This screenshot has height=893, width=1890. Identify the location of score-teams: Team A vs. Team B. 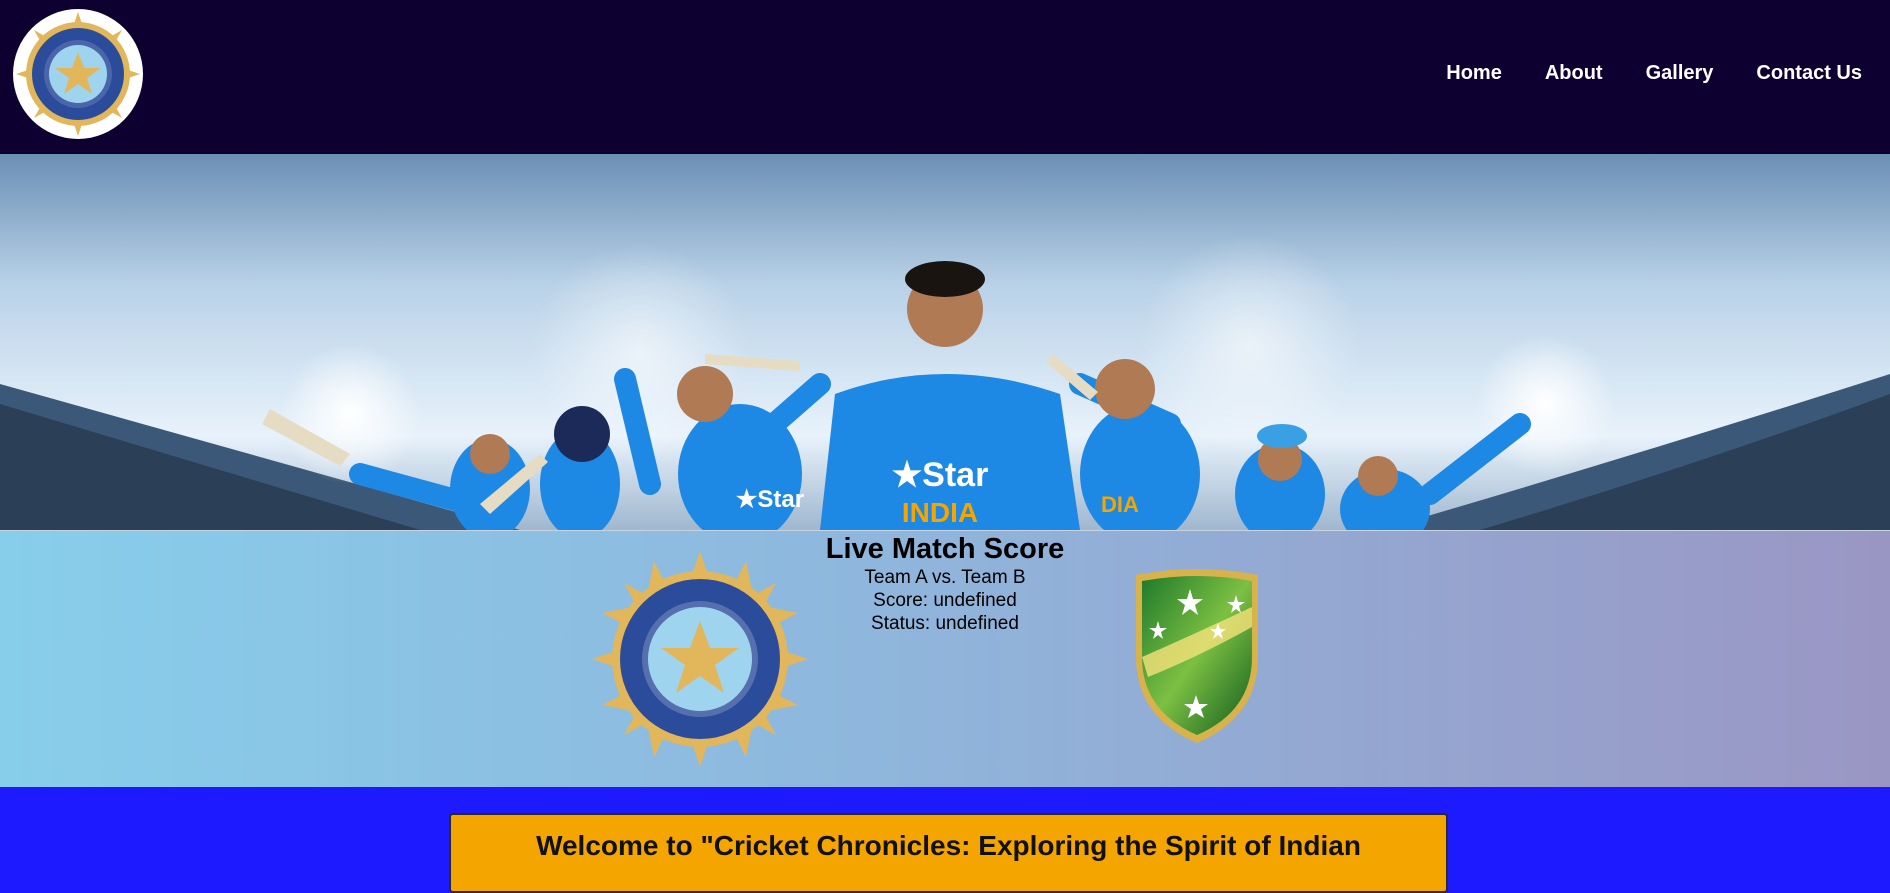
(945, 577).